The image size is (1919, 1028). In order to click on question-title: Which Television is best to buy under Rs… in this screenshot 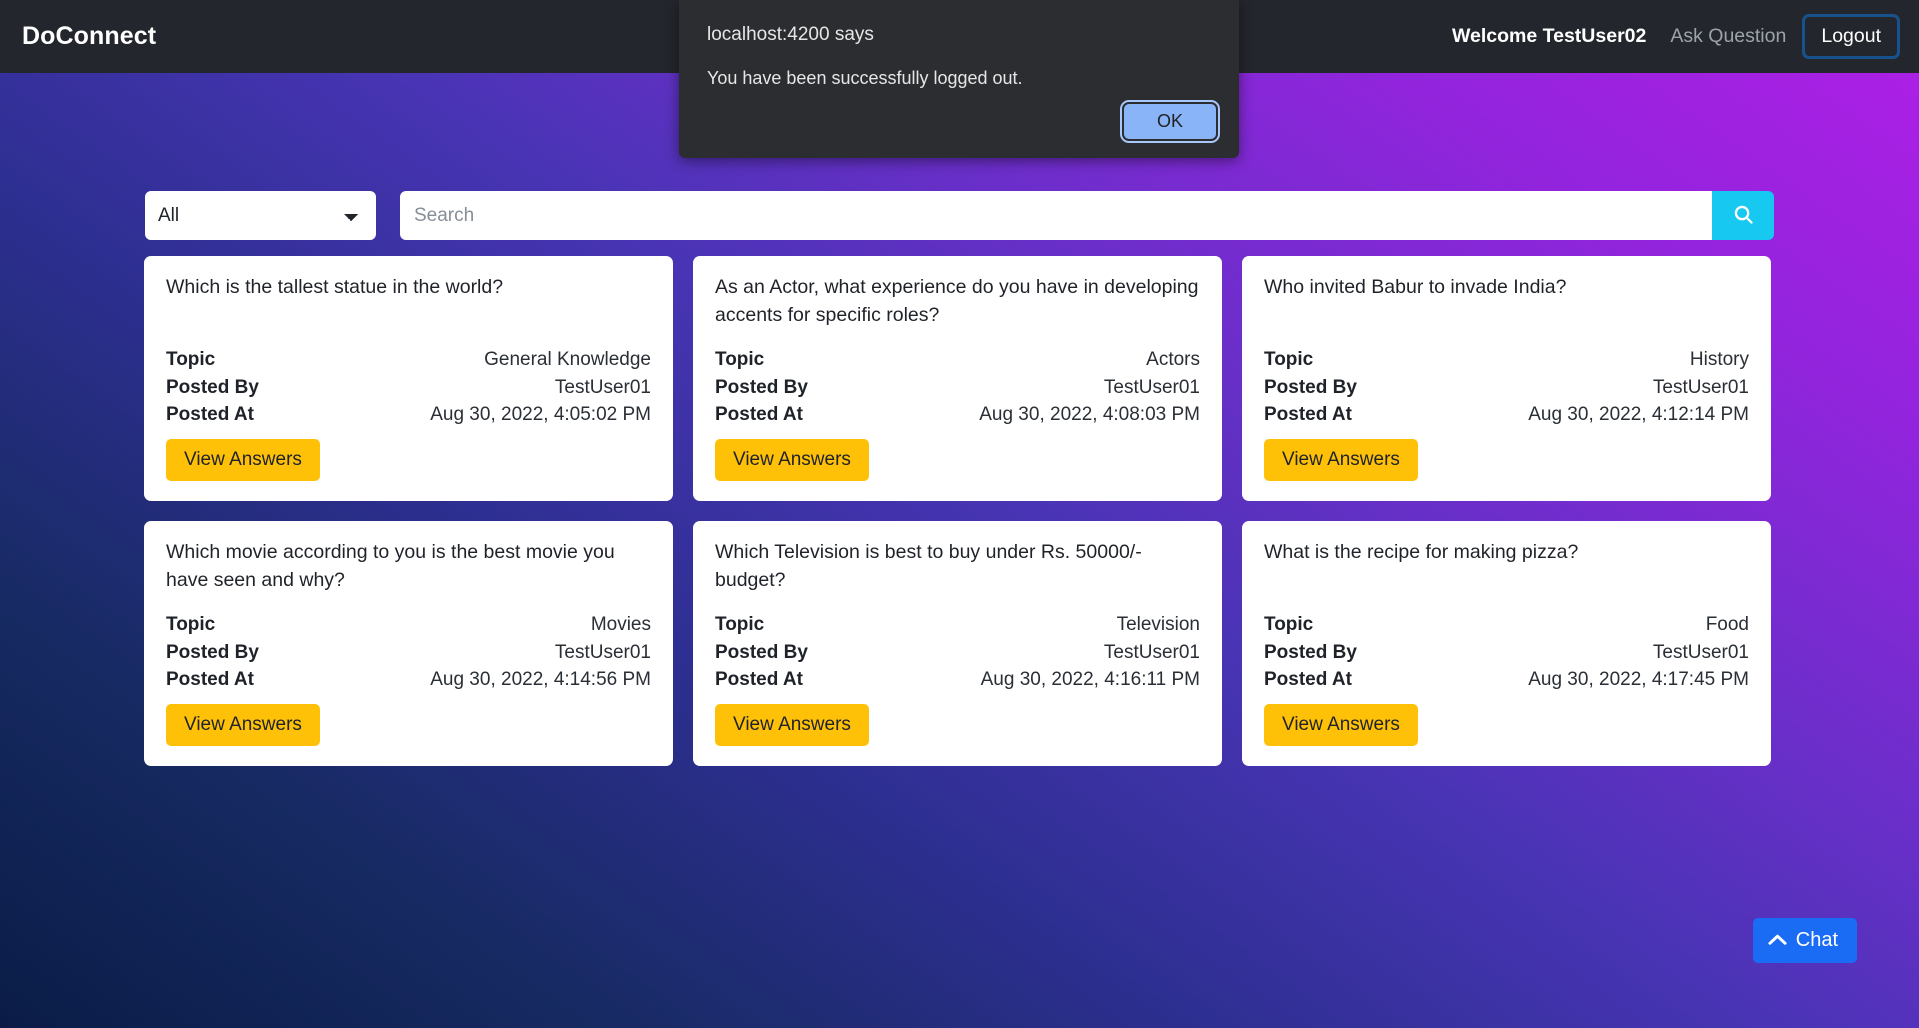, I will do `click(928, 566)`.